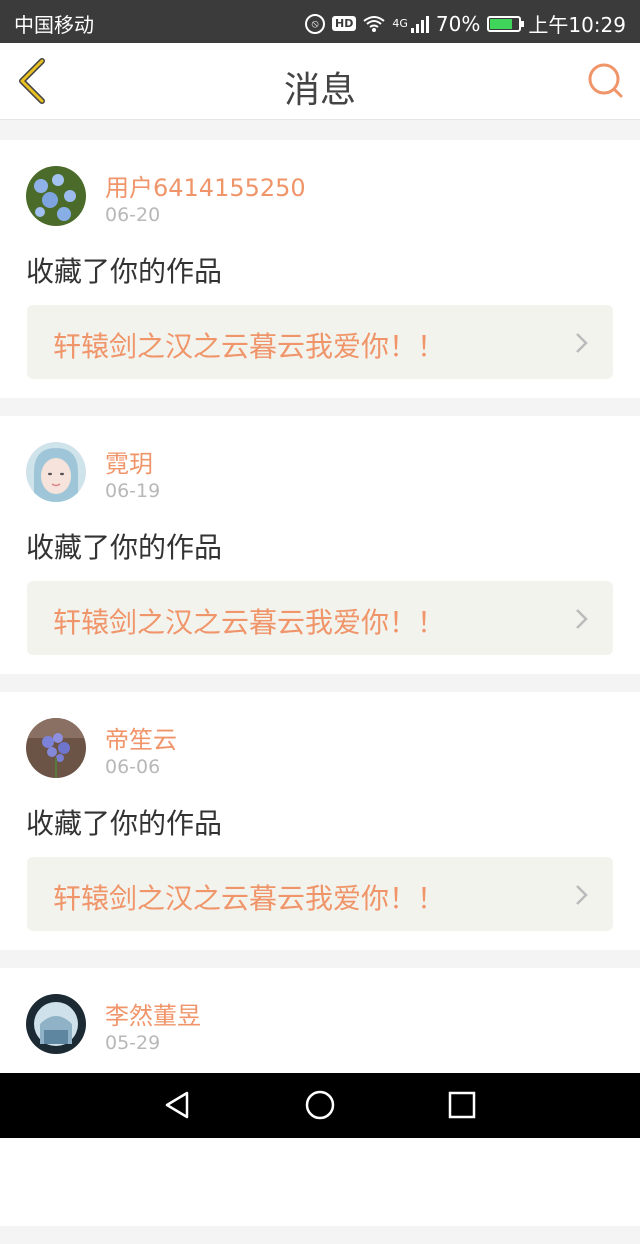  Describe the element at coordinates (344, 23) in the screenshot. I see `hd-icon: HD` at that location.